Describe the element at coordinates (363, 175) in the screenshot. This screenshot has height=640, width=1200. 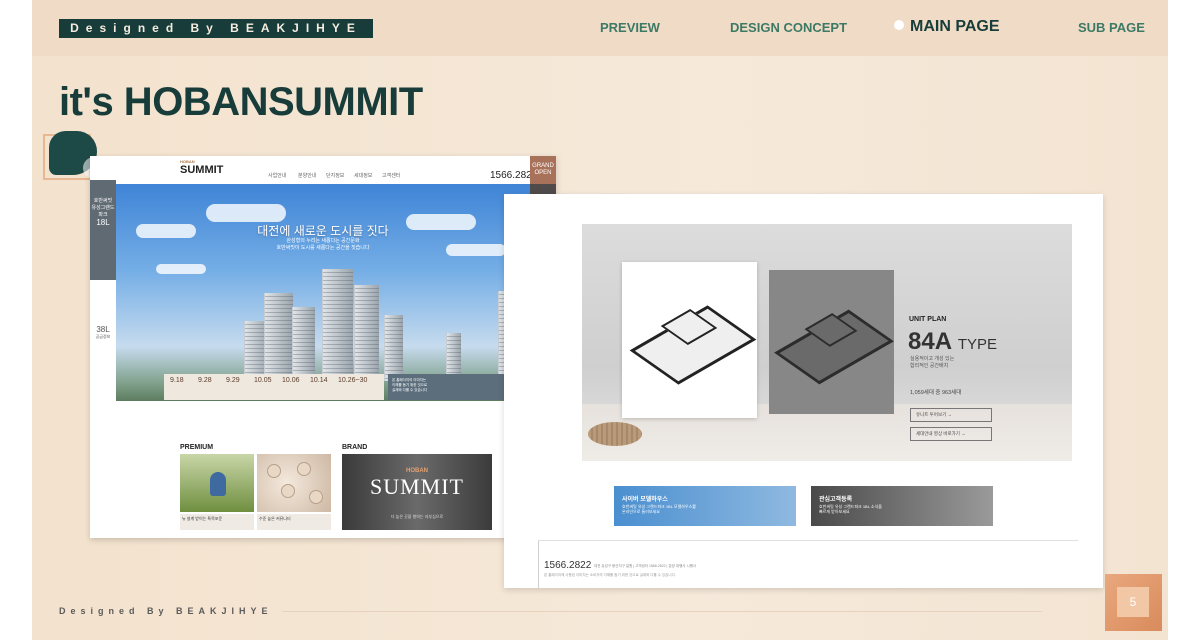
I see `site-menu-item: 세대정보` at that location.